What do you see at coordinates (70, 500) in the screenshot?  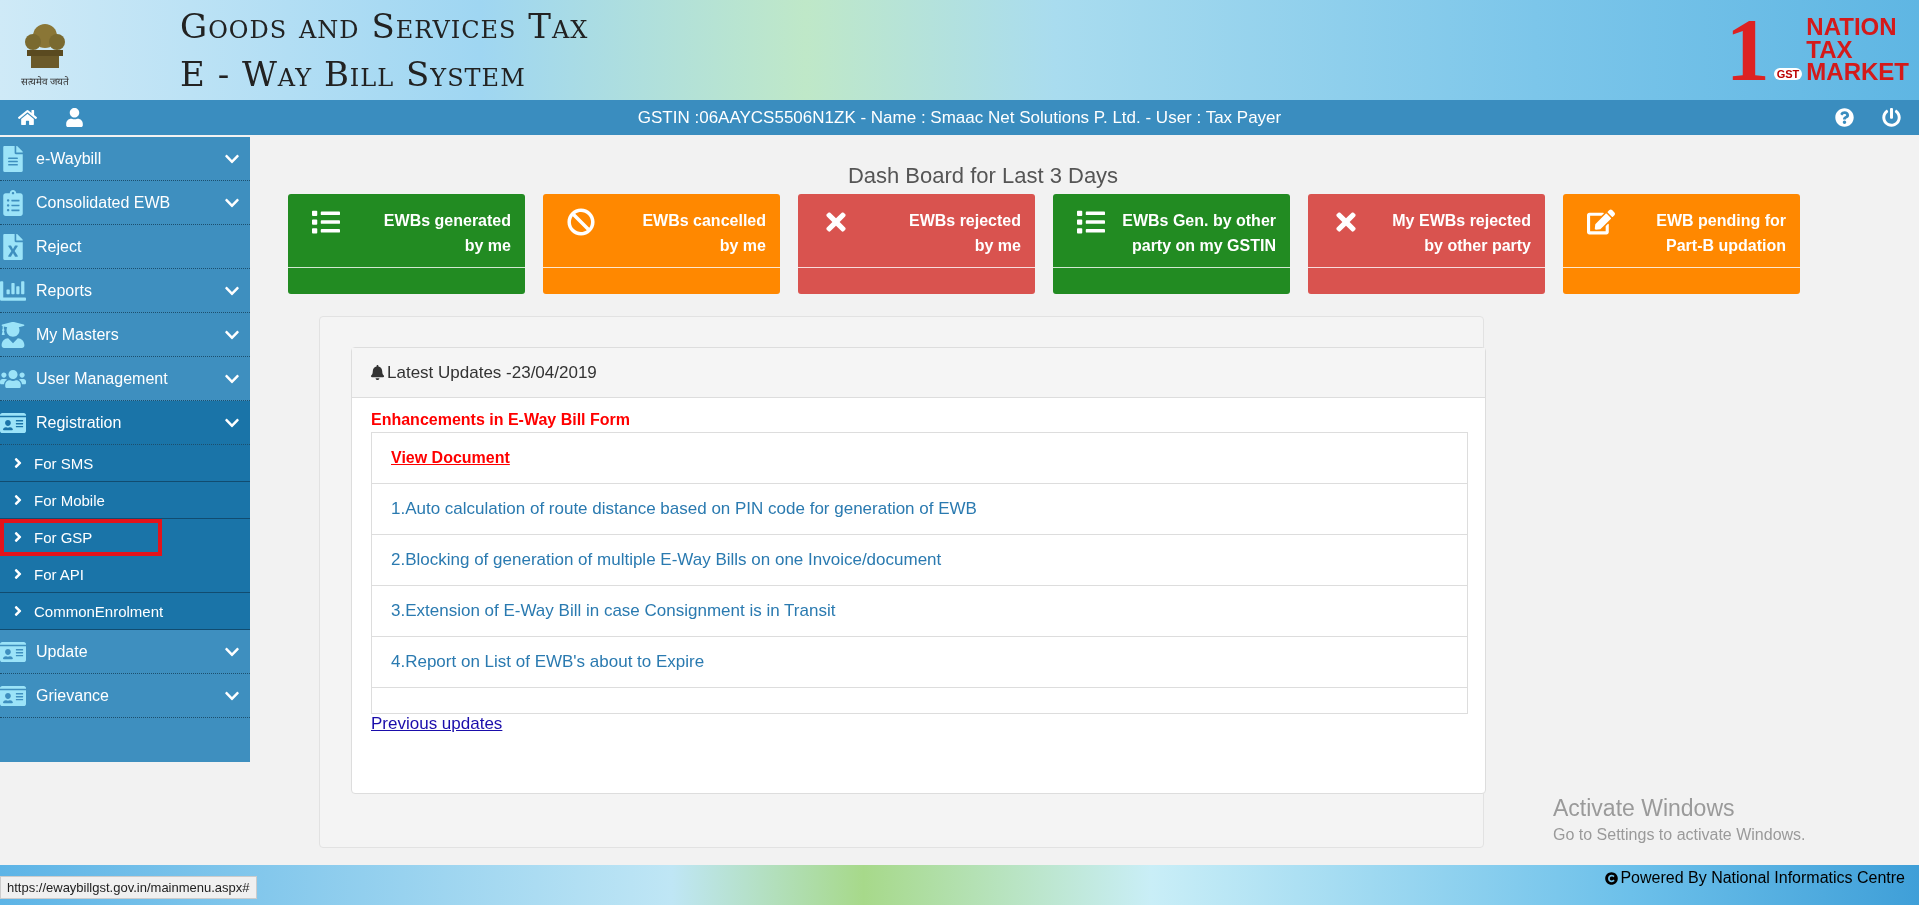 I see `submenu-label: For Mobile` at bounding box center [70, 500].